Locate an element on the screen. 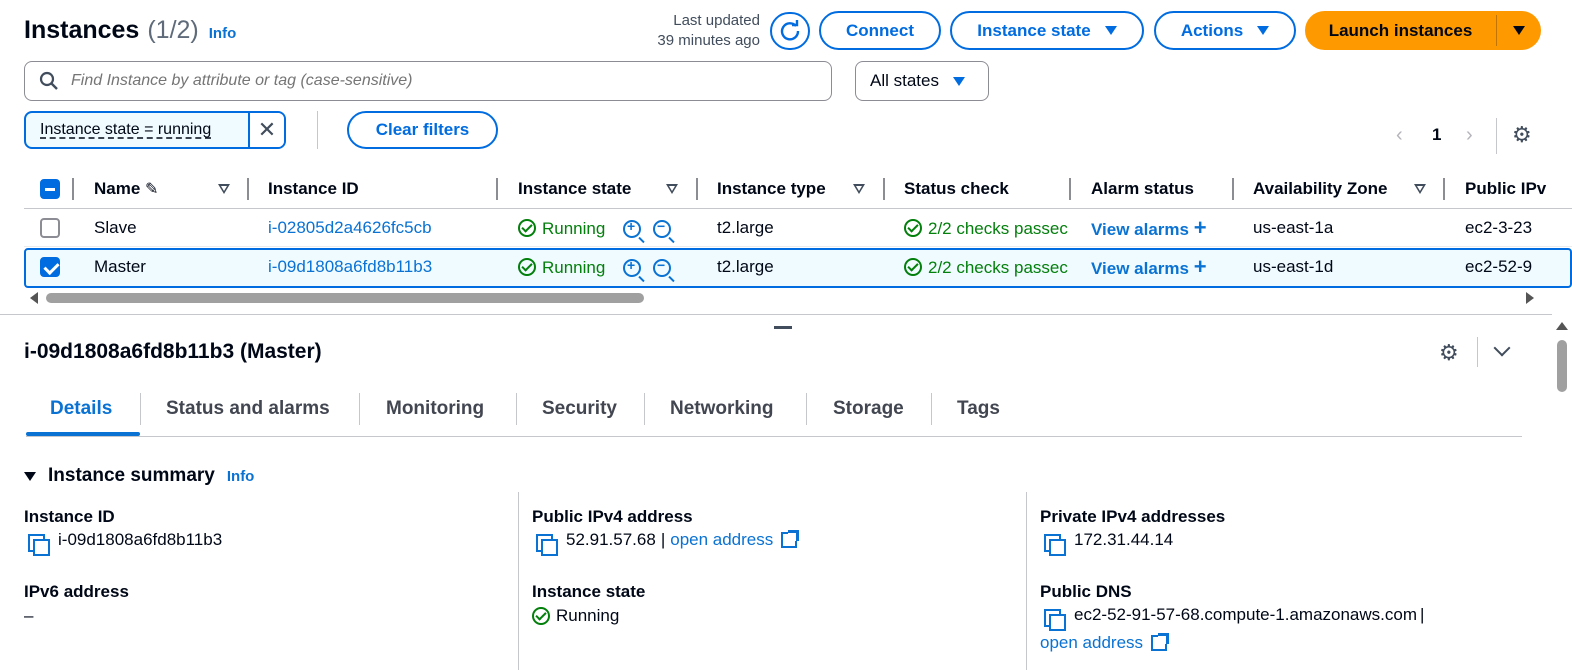 This screenshot has height=670, width=1572. cell-az: us-east-1a is located at coordinates (1293, 227).